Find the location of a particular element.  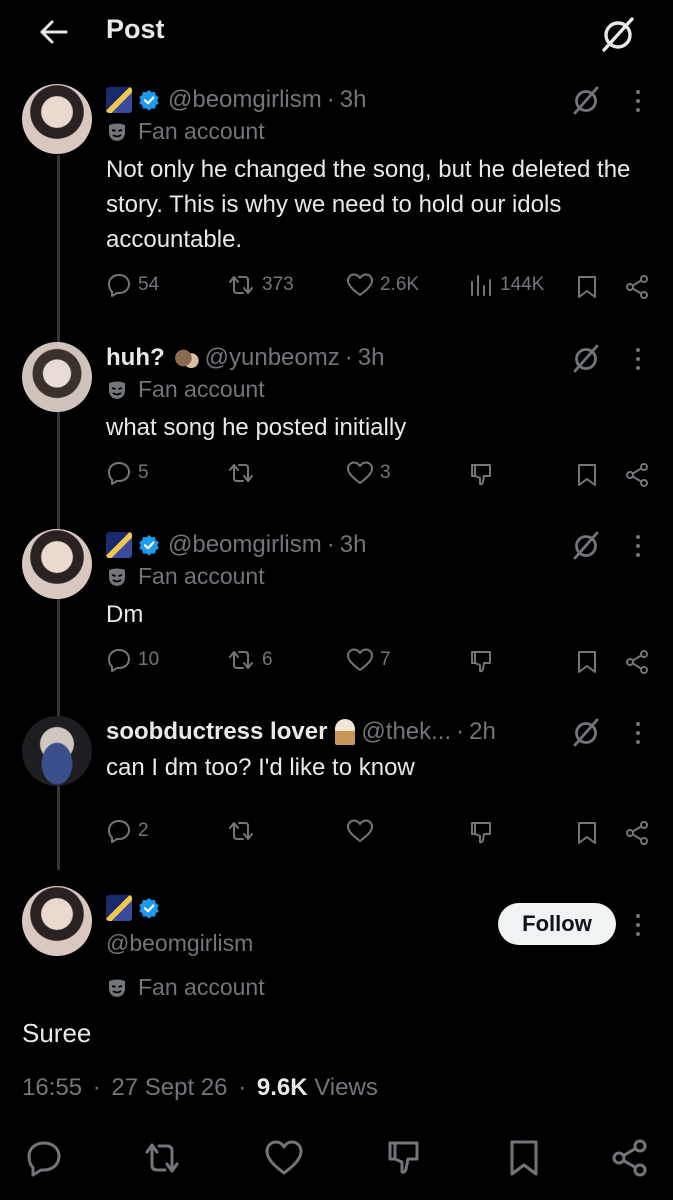

otter-emoji-icon is located at coordinates (185, 358).